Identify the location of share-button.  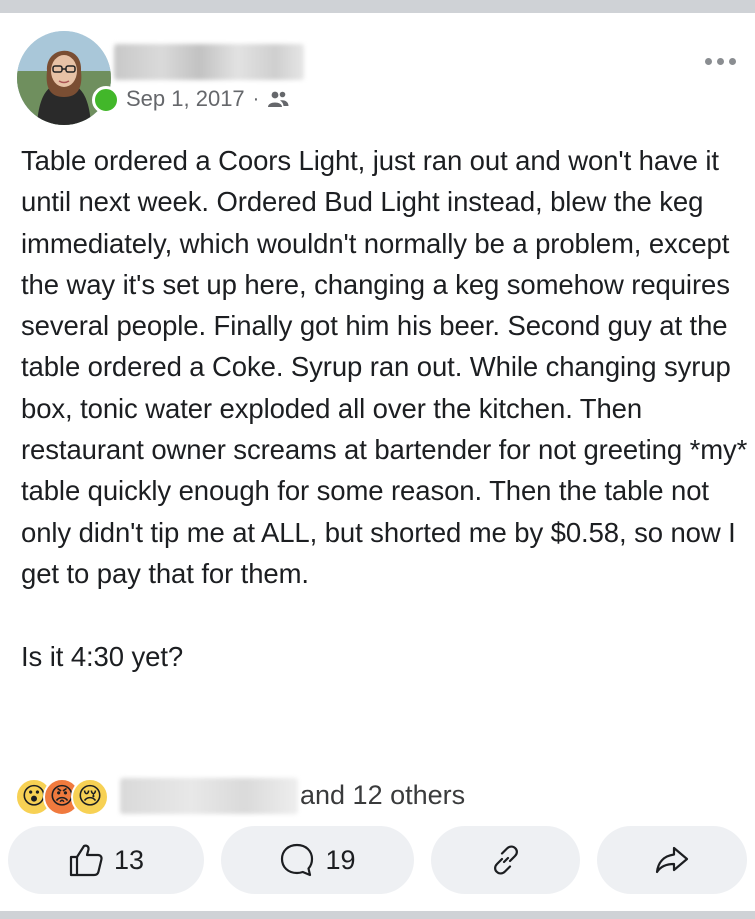
(672, 860).